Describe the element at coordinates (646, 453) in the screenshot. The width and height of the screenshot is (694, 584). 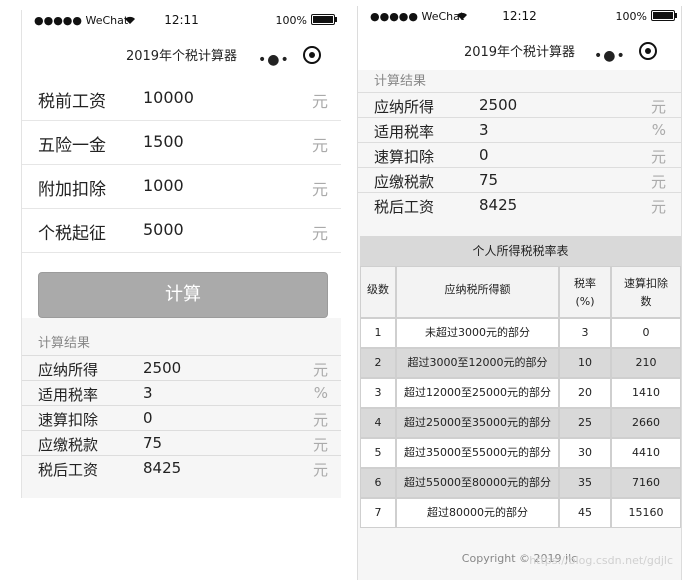
I see `table-cell: 4410` at that location.